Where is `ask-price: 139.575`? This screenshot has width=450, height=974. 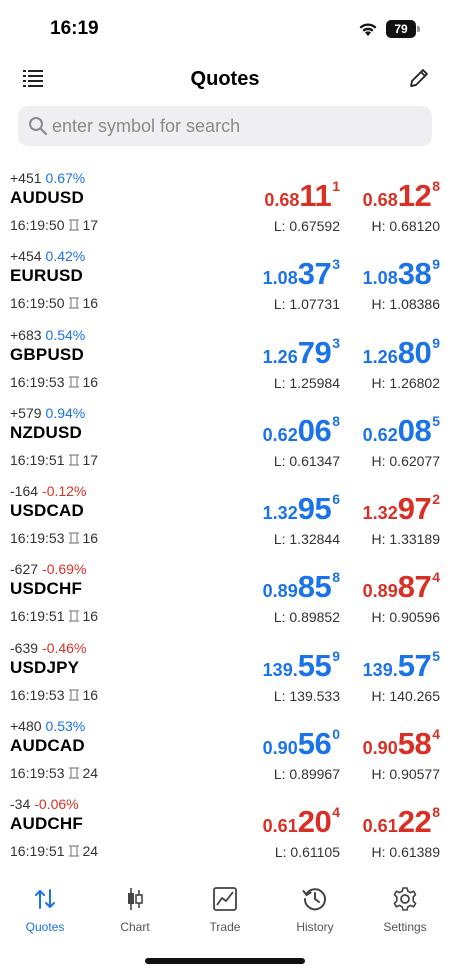 ask-price: 139.575 is located at coordinates (401, 666).